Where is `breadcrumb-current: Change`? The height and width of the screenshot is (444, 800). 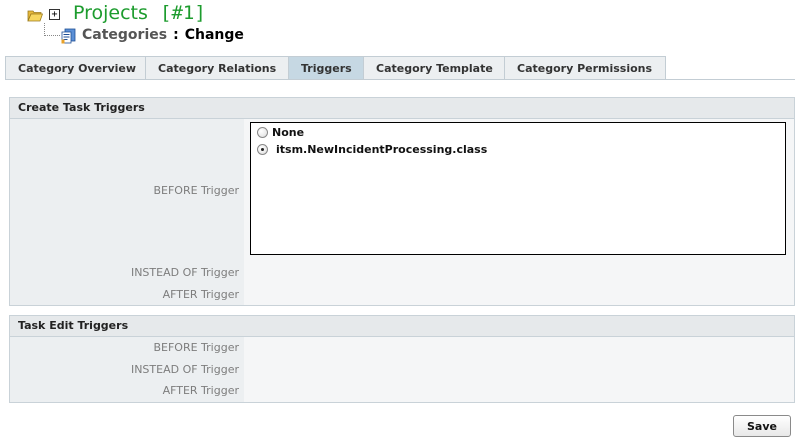
breadcrumb-current: Change is located at coordinates (214, 35).